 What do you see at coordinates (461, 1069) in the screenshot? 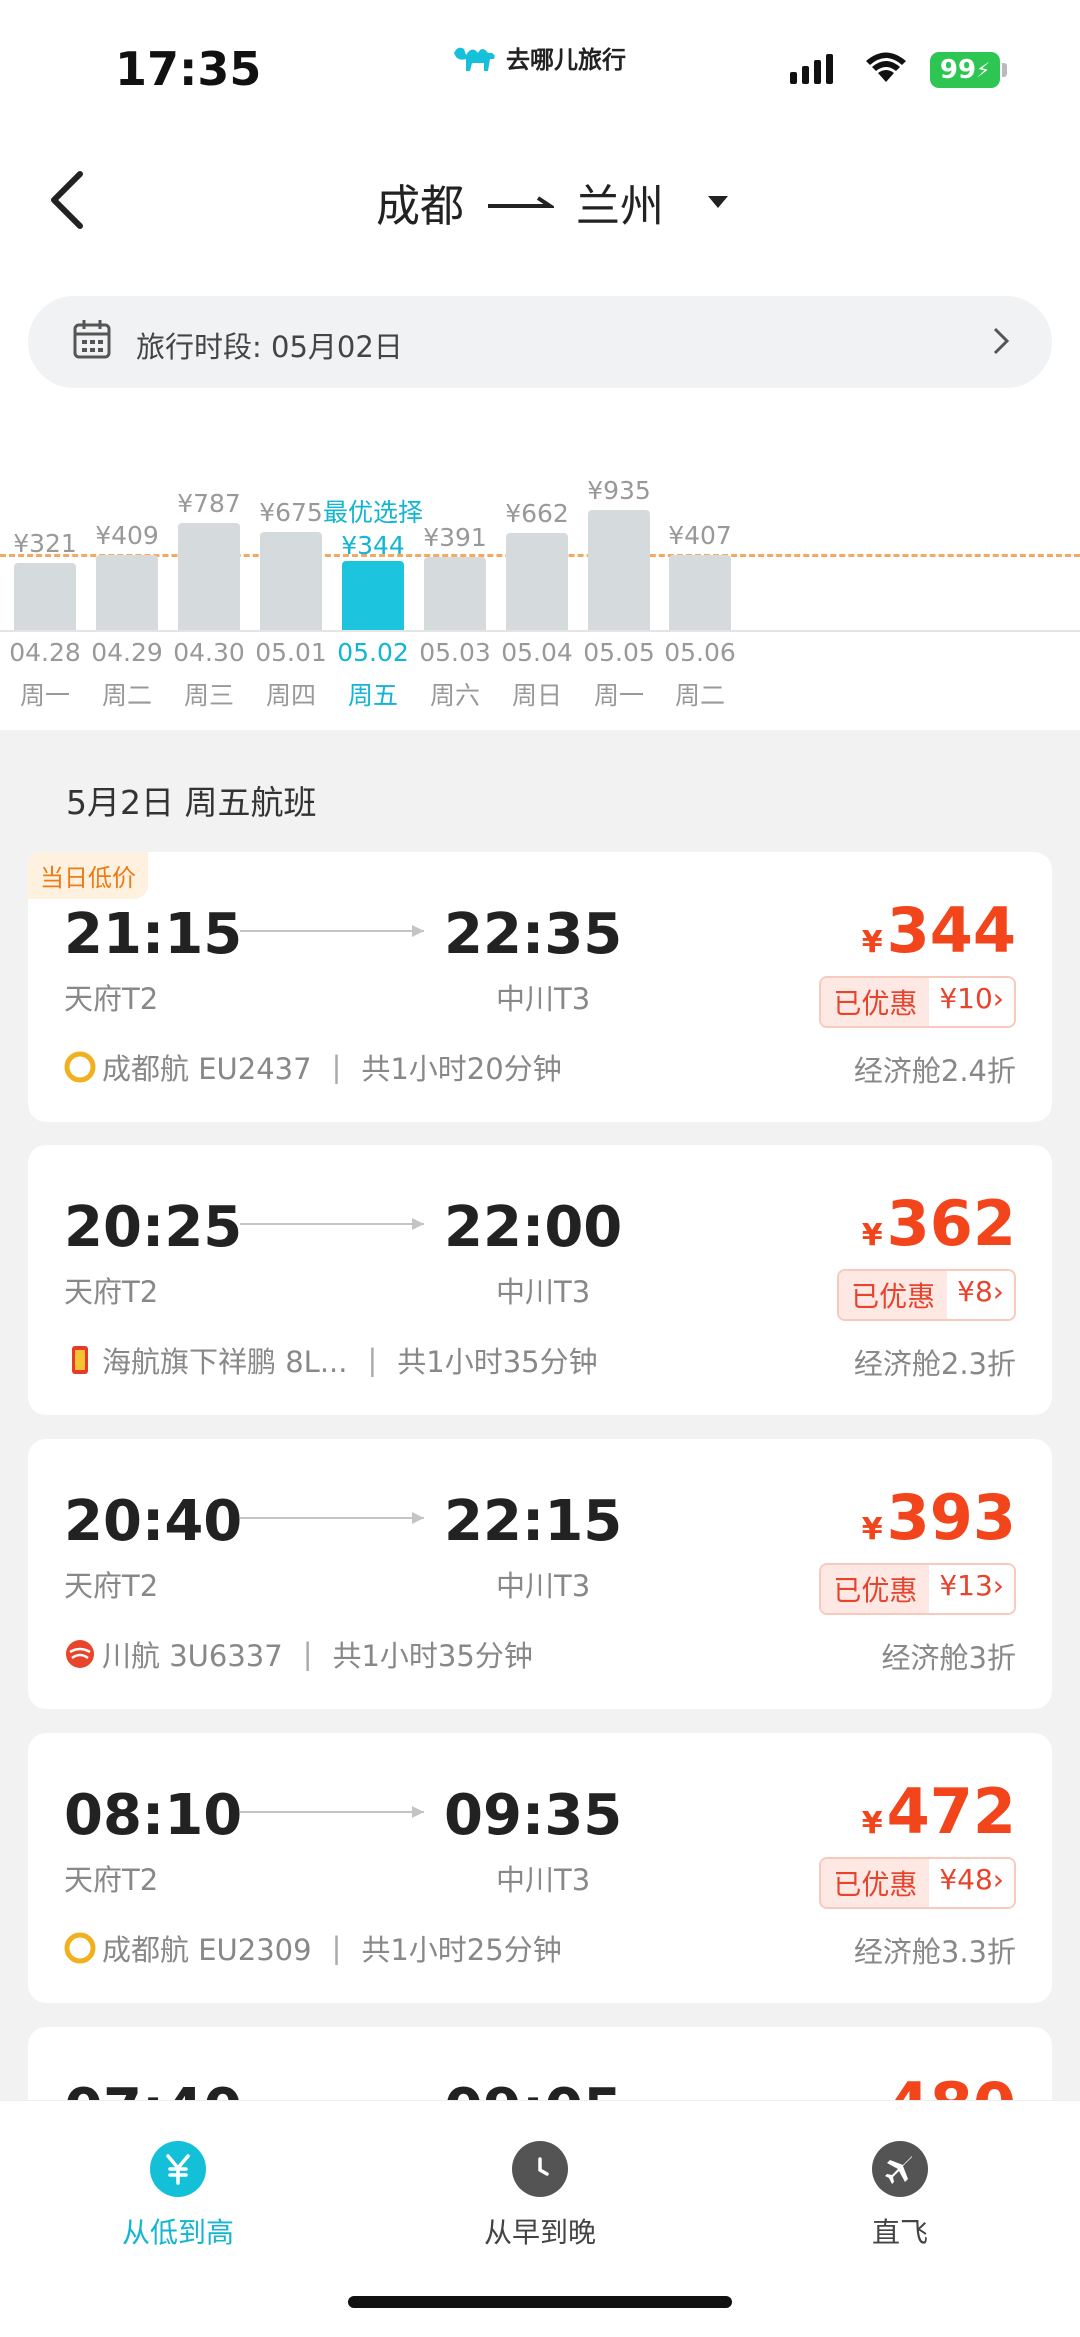
I see `flight-duration: 共1小时20分钟` at bounding box center [461, 1069].